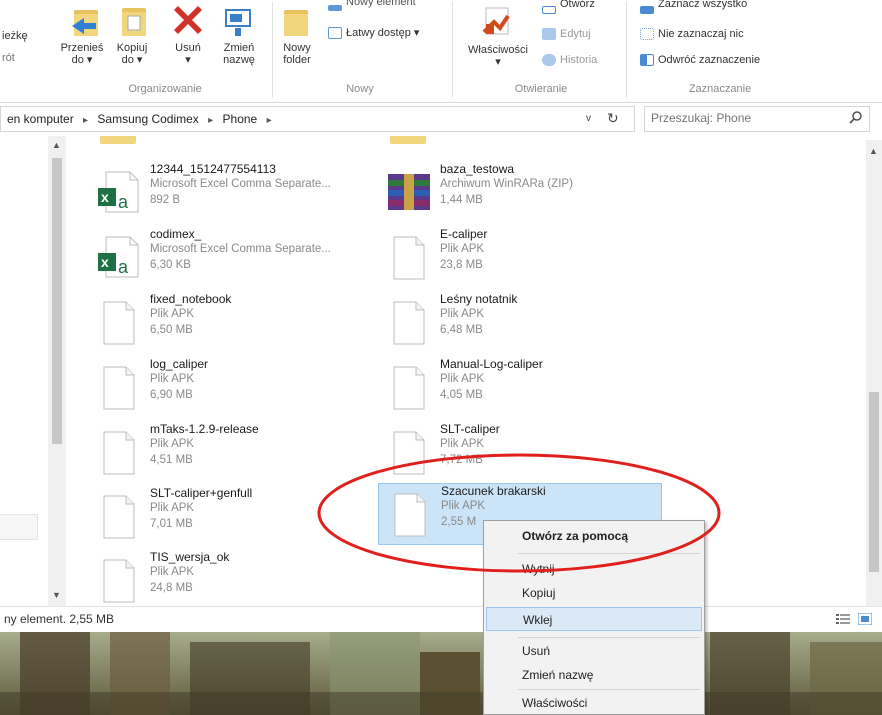 The height and width of the screenshot is (715, 882). I want to click on file-size: 1,44 MB, so click(461, 200).